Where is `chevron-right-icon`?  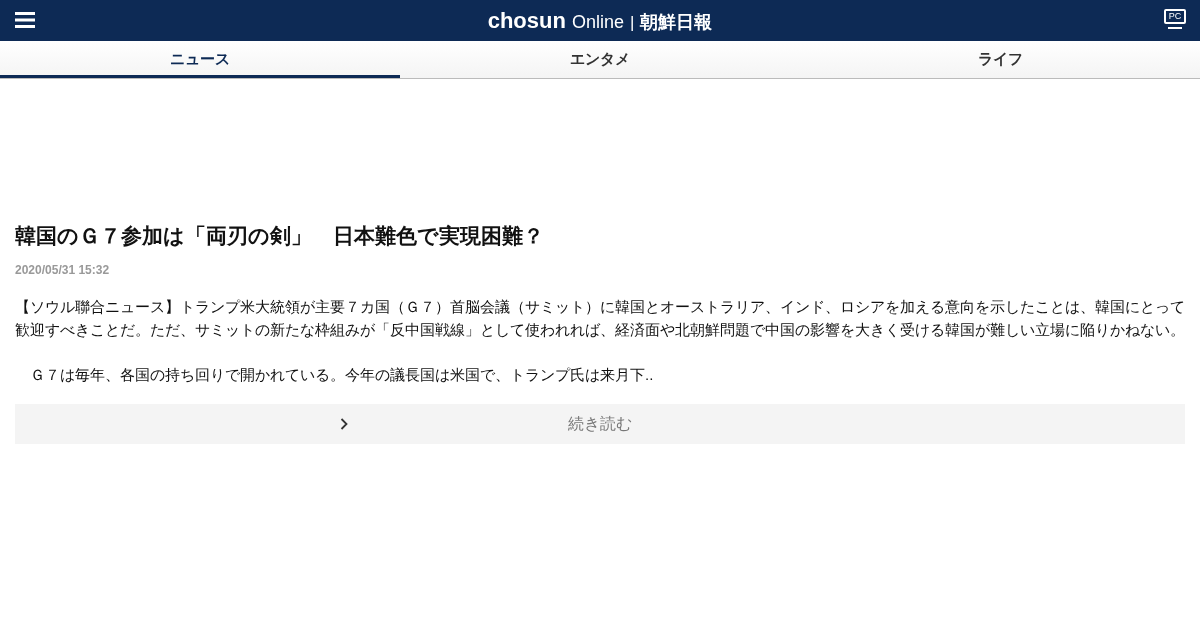 chevron-right-icon is located at coordinates (344, 424).